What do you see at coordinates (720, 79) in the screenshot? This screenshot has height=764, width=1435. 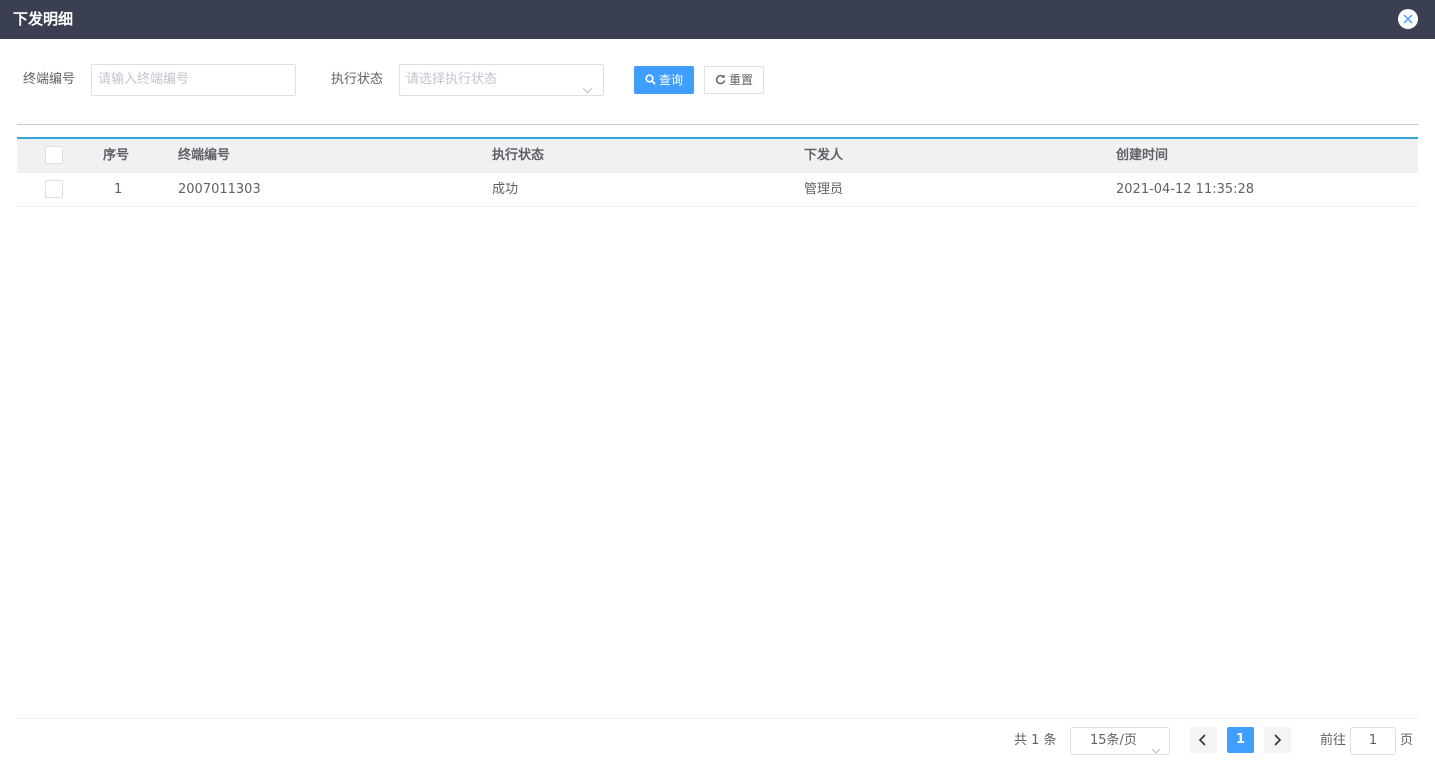 I see `refresh-icon` at bounding box center [720, 79].